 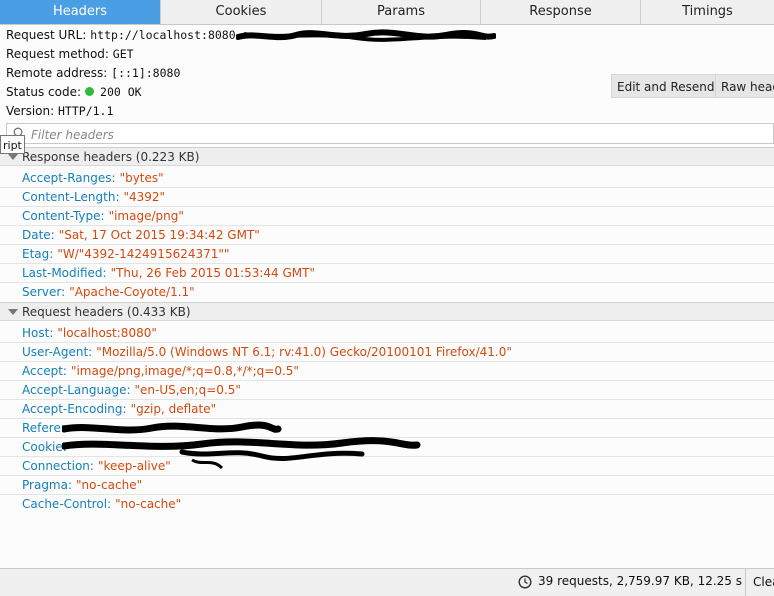 What do you see at coordinates (107, 333) in the screenshot?
I see `header-value: "localhost:8080"` at bounding box center [107, 333].